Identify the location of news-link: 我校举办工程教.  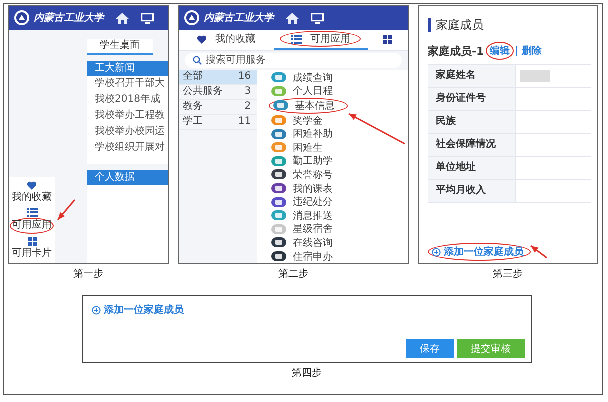
(127, 116).